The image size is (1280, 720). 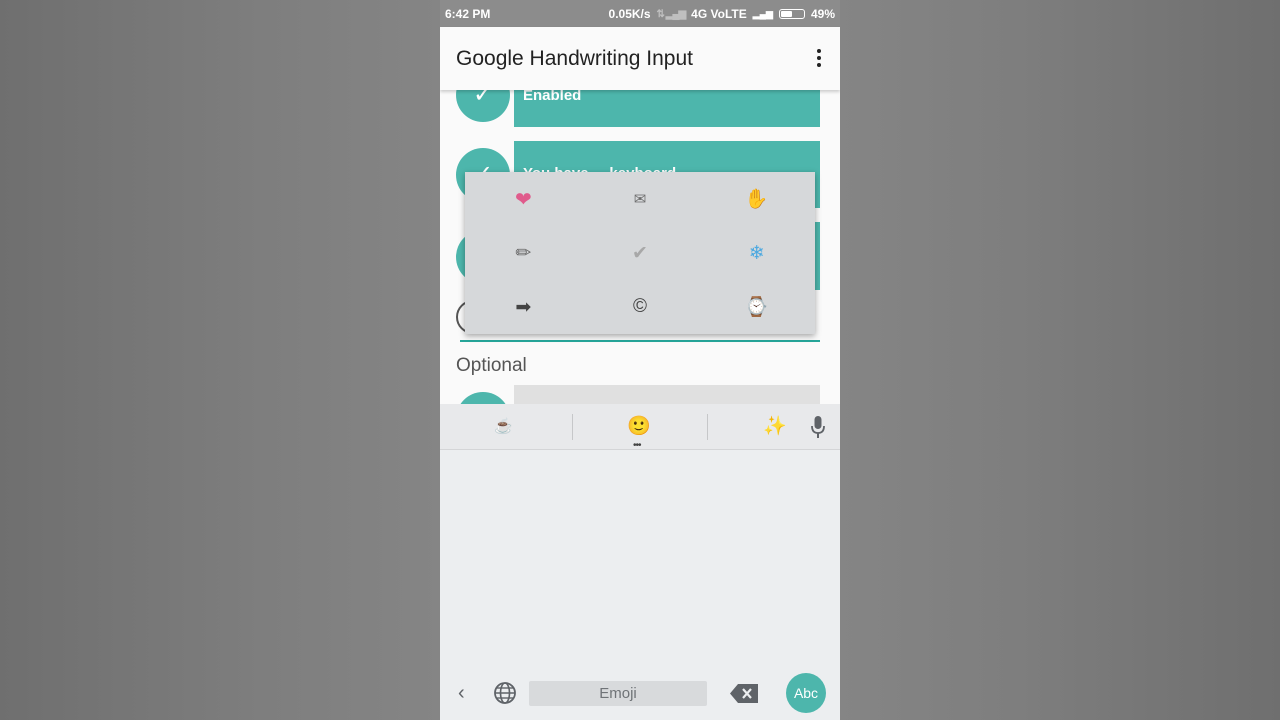 I want to click on status-right: 0.05K/s ⇅ ▂▄▆ 4G VoLTE ▂▄▆ 49%, so click(x=722, y=14).